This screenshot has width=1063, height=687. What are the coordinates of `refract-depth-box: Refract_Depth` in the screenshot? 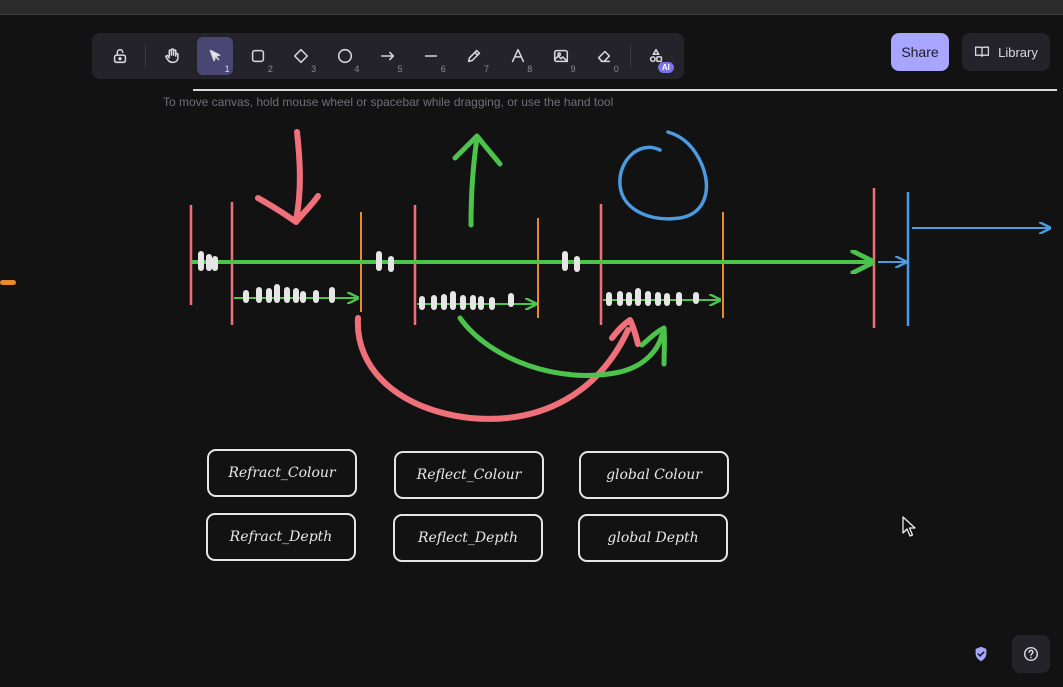 It's located at (281, 537).